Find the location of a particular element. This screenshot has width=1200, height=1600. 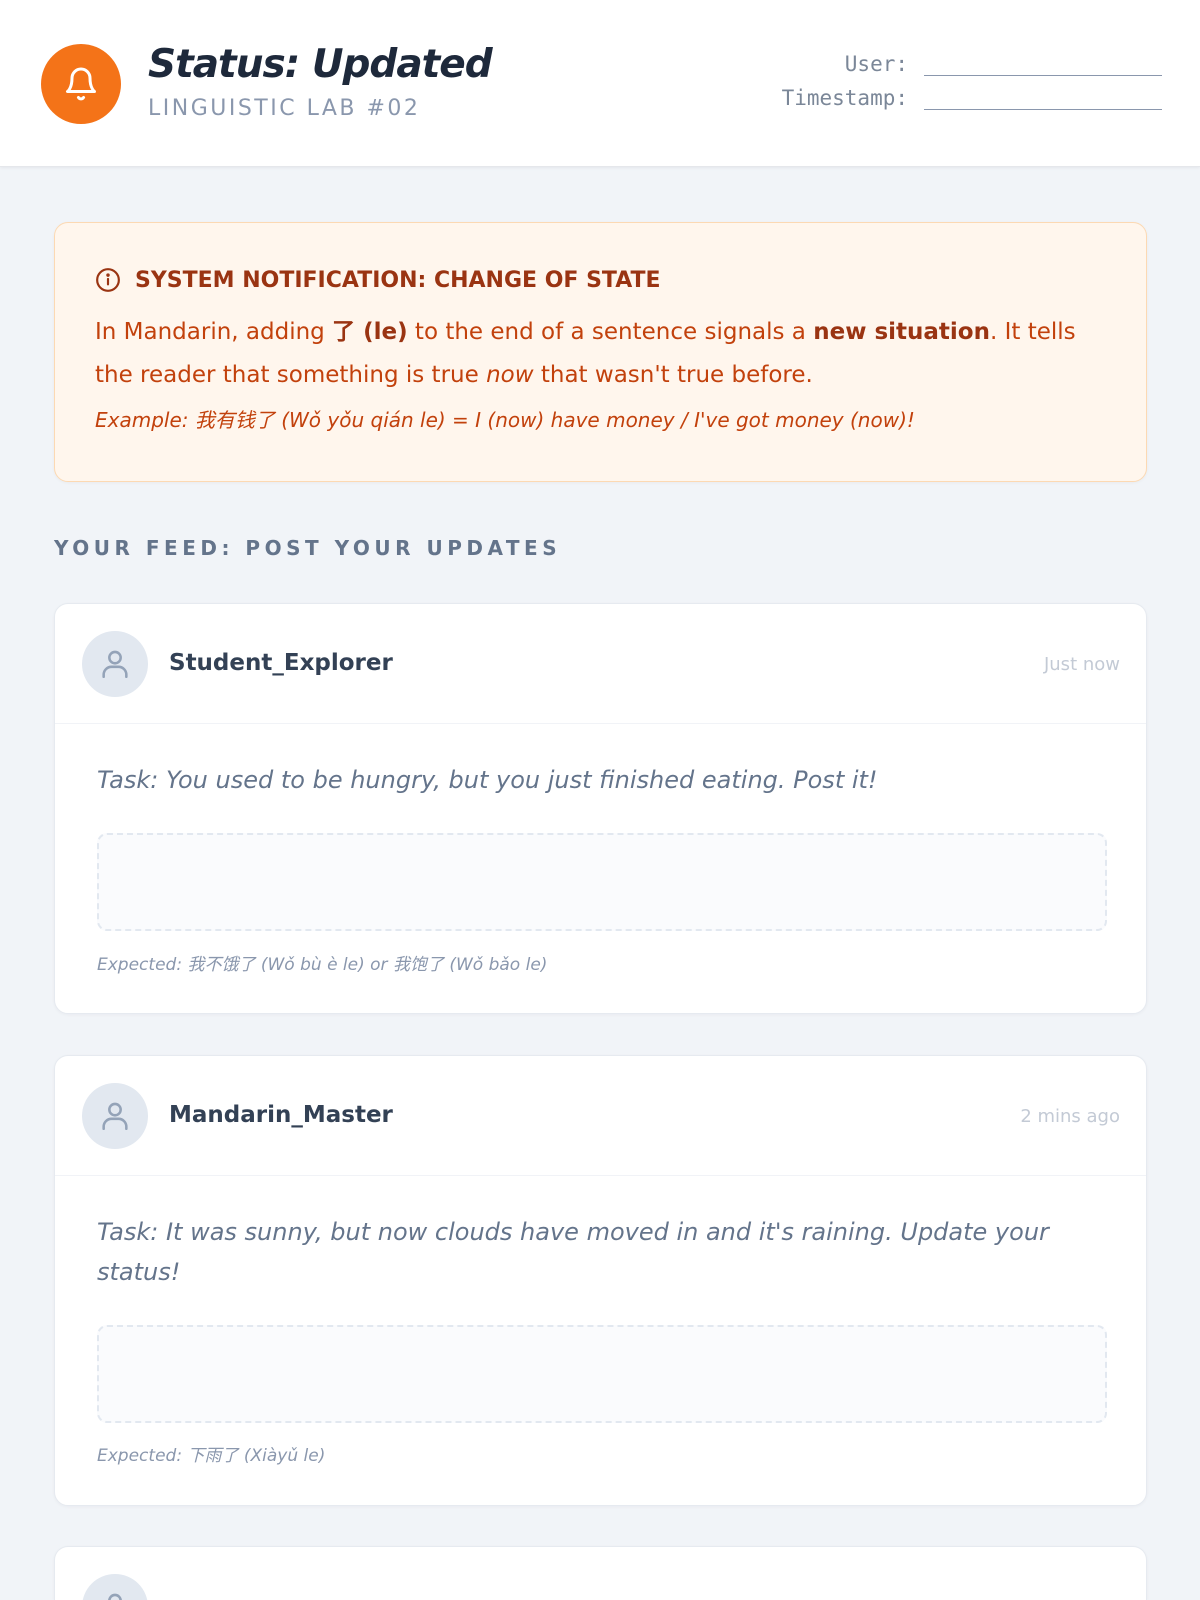

notification-heading: SYSTEM NOTIFICATION: CHANGE OF STATE is located at coordinates (378, 280).